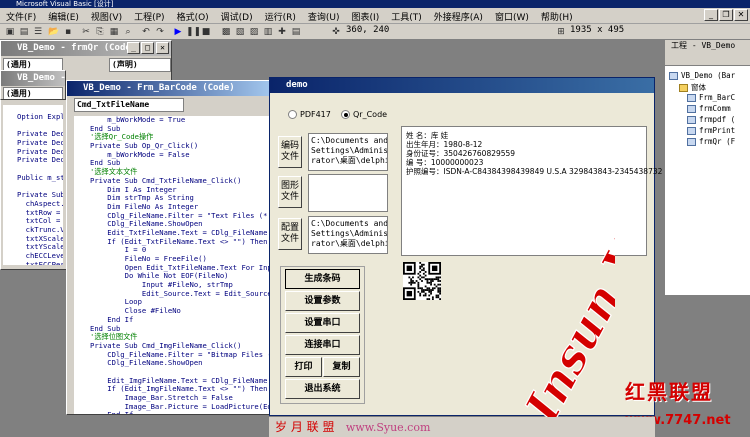 This screenshot has width=750, height=437. Describe the element at coordinates (290, 152) in the screenshot. I see `encode-file-button: 编码 文件` at that location.